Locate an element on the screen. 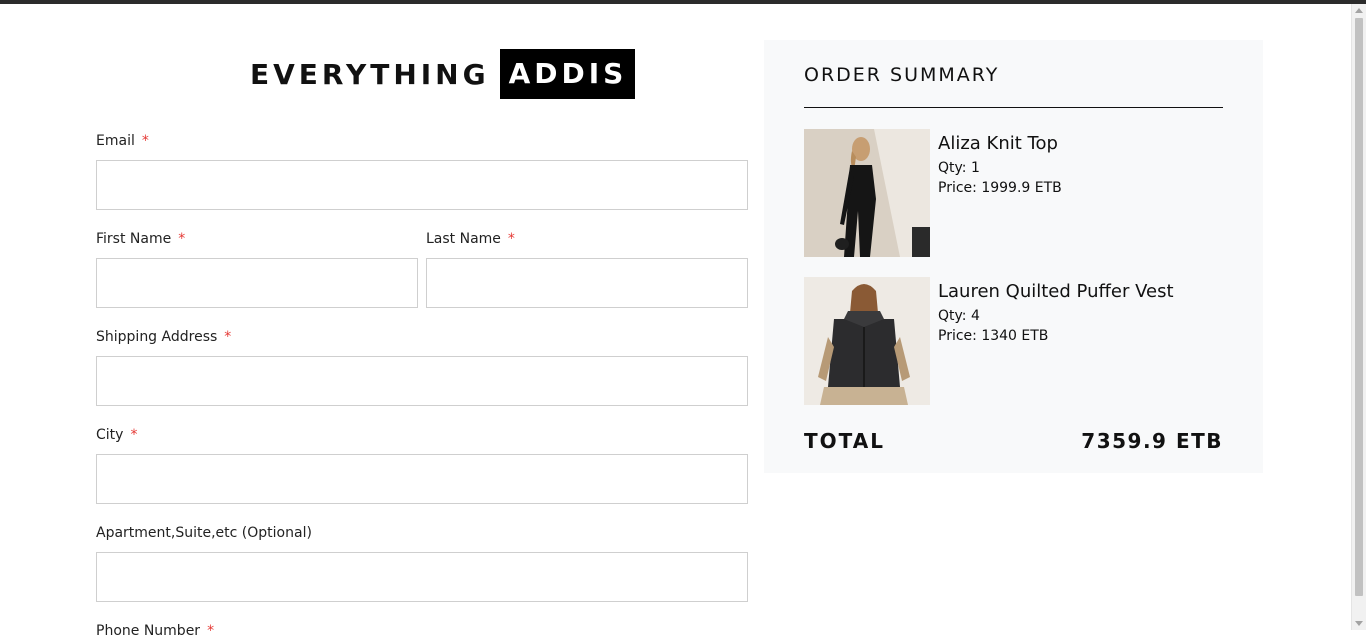 This screenshot has height=639, width=1366. last-name-label: Last Name * is located at coordinates (470, 239).